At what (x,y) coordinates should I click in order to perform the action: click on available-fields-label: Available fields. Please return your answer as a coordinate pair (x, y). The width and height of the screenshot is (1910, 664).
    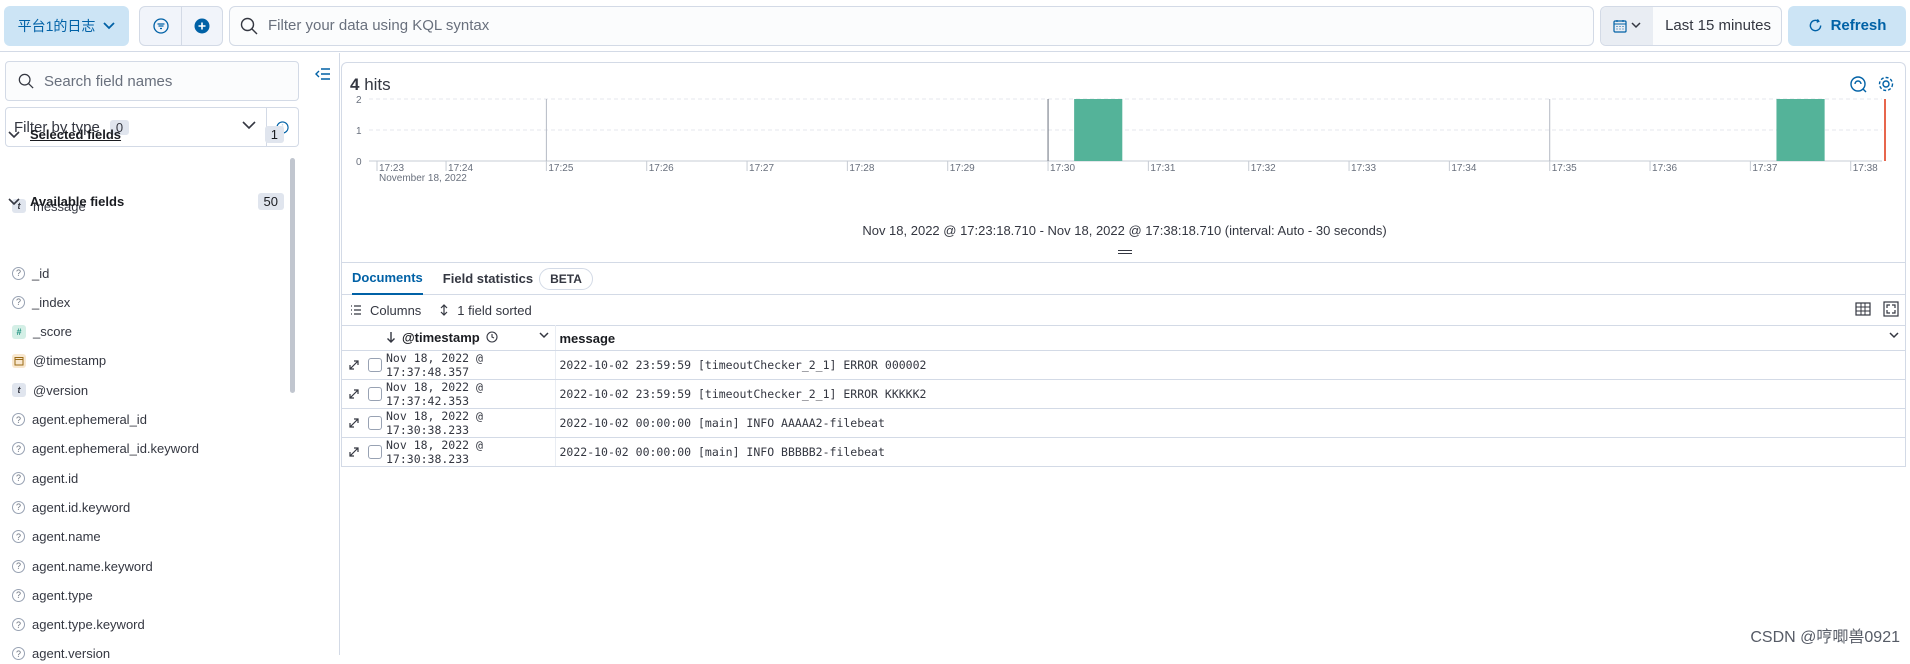
    Looking at the image, I should click on (77, 201).